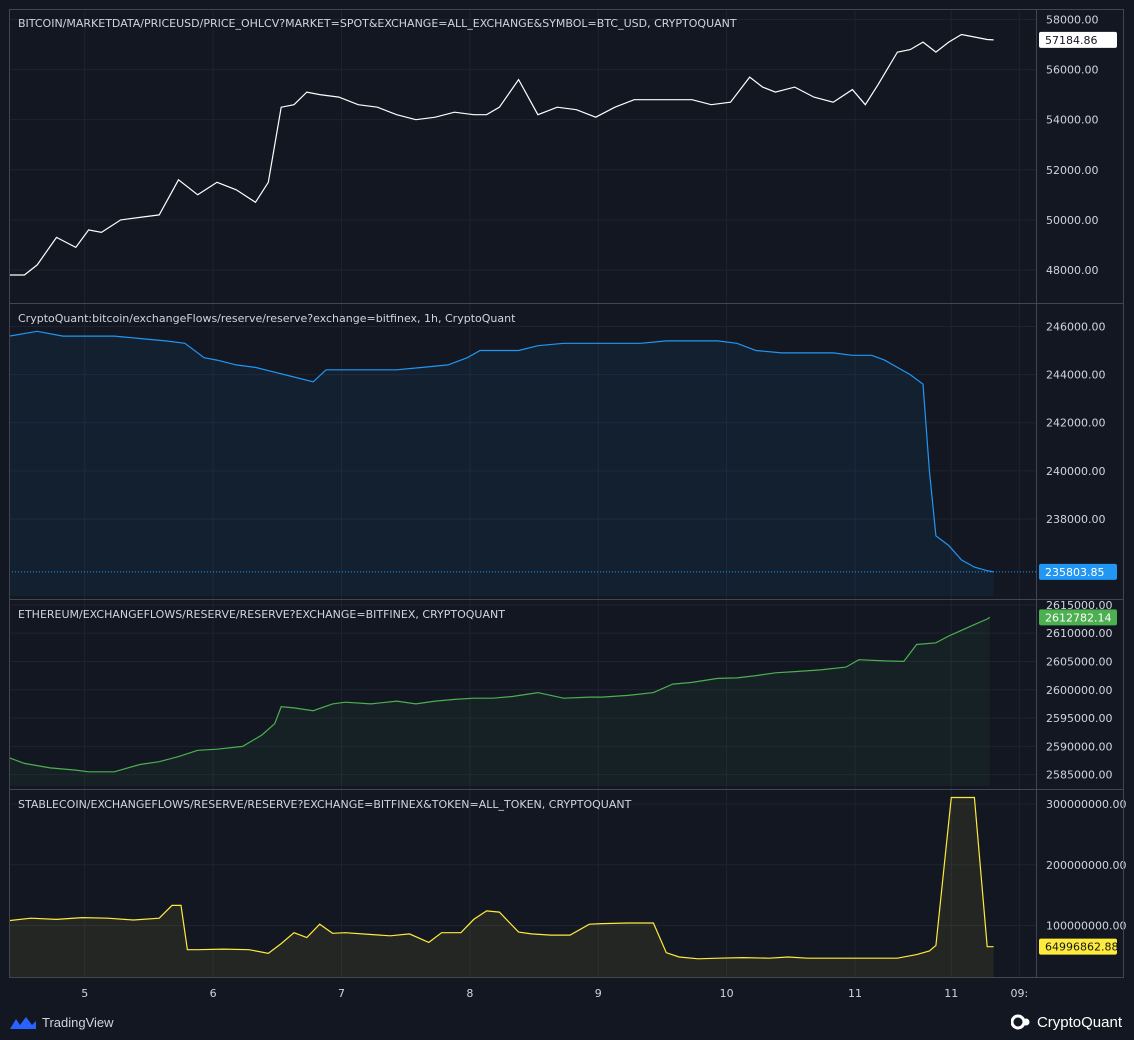 The width and height of the screenshot is (1134, 1040). Describe the element at coordinates (1076, 375) in the screenshot. I see `y-tick-label: 244000.00` at that location.